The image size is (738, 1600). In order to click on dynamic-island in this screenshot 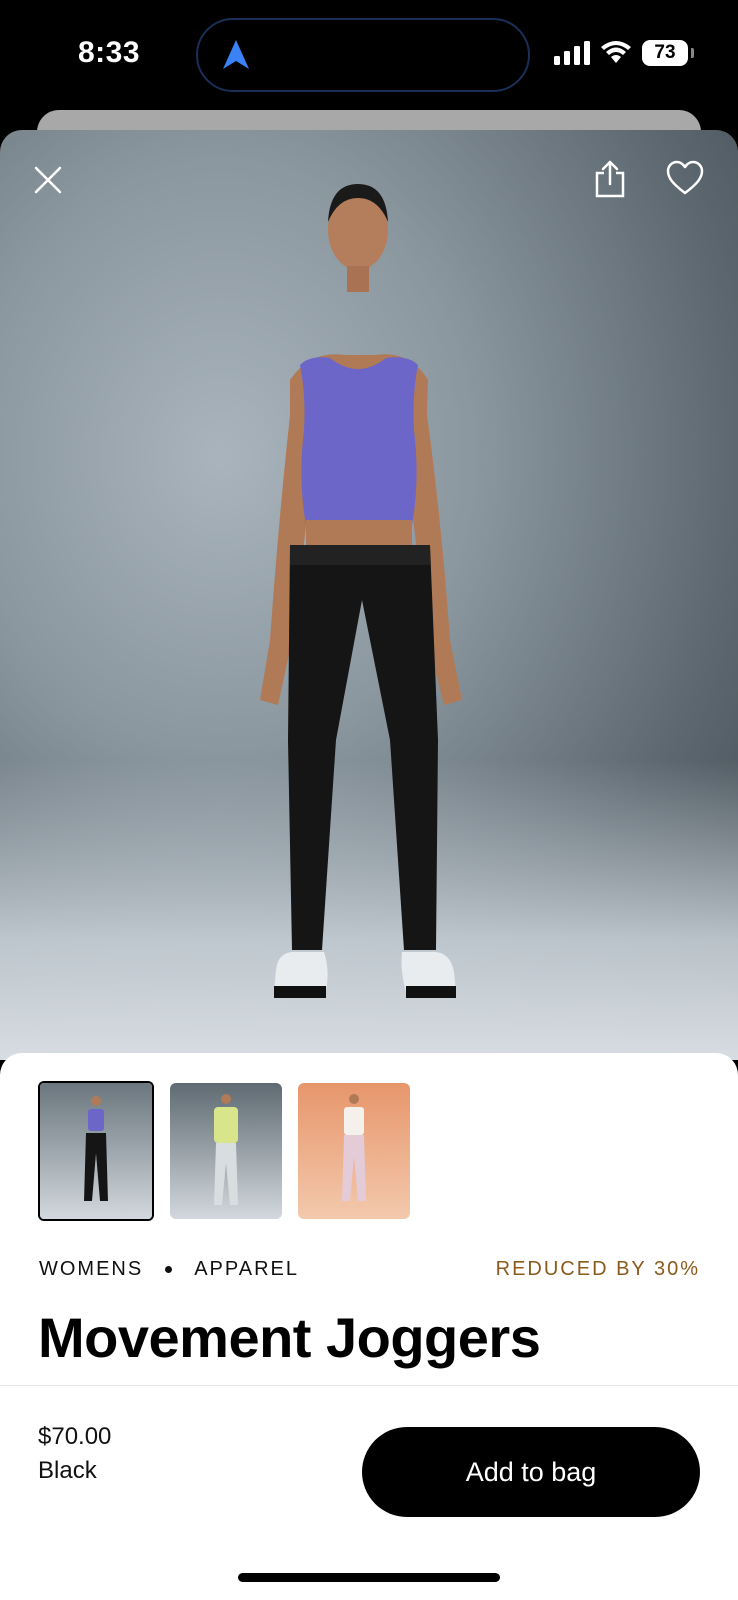, I will do `click(363, 55)`.